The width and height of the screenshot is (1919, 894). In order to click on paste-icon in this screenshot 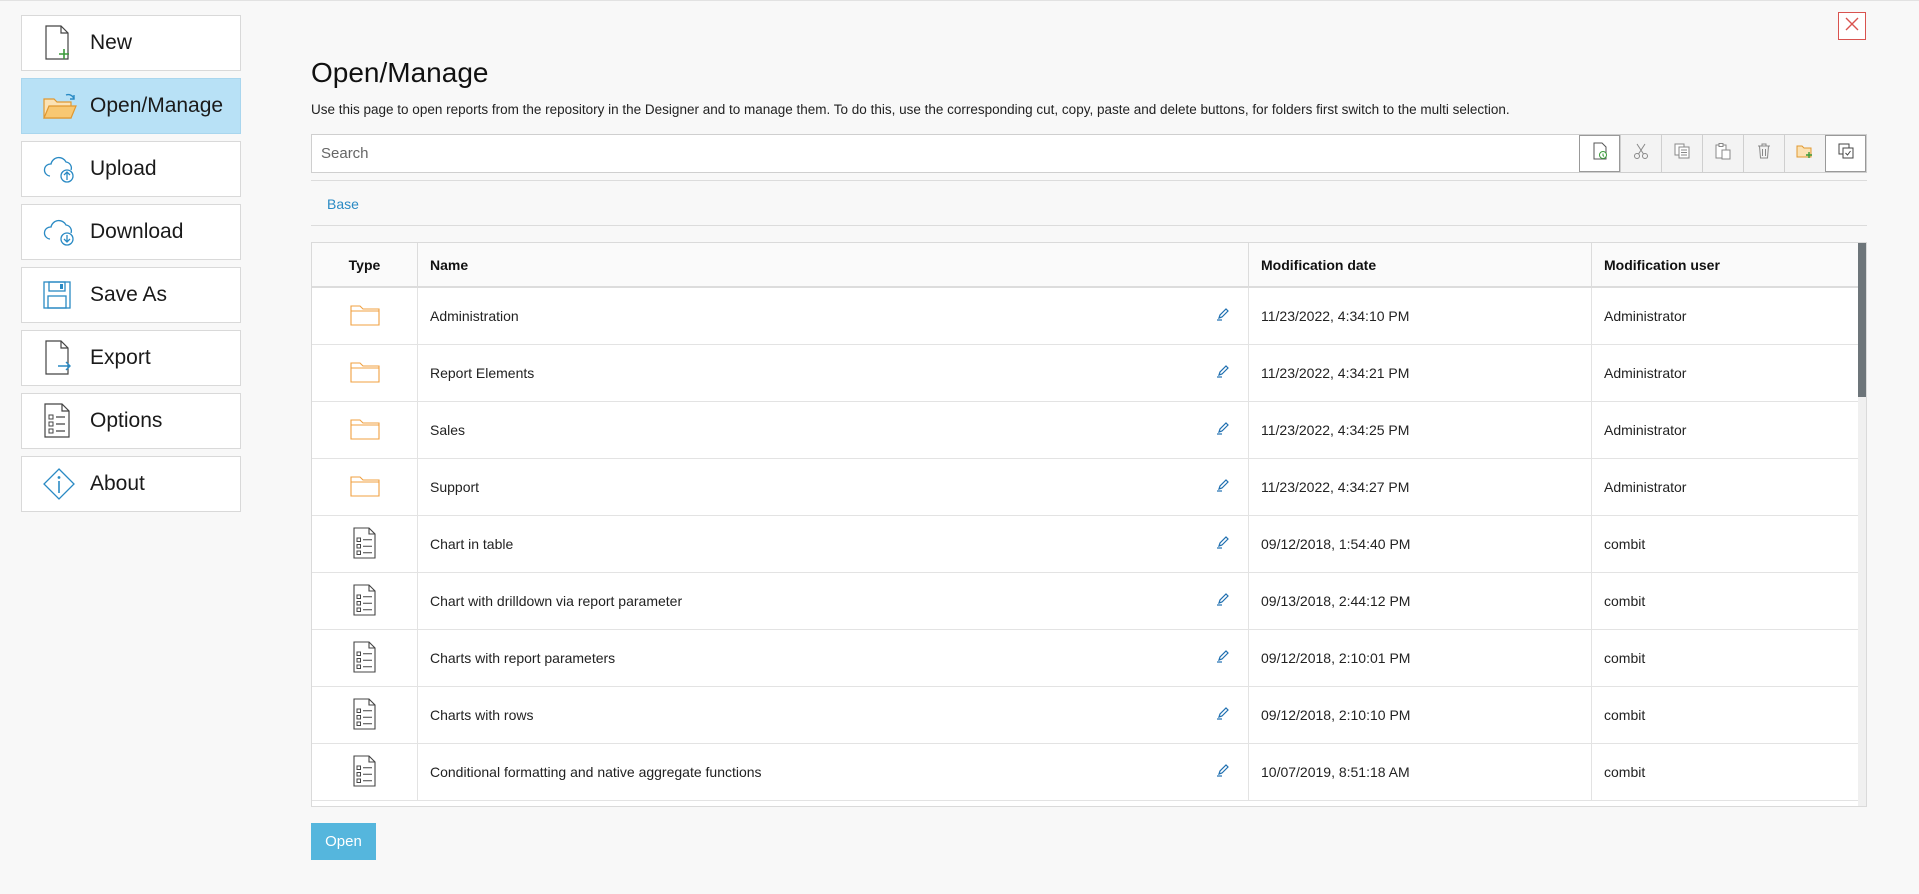, I will do `click(1723, 153)`.